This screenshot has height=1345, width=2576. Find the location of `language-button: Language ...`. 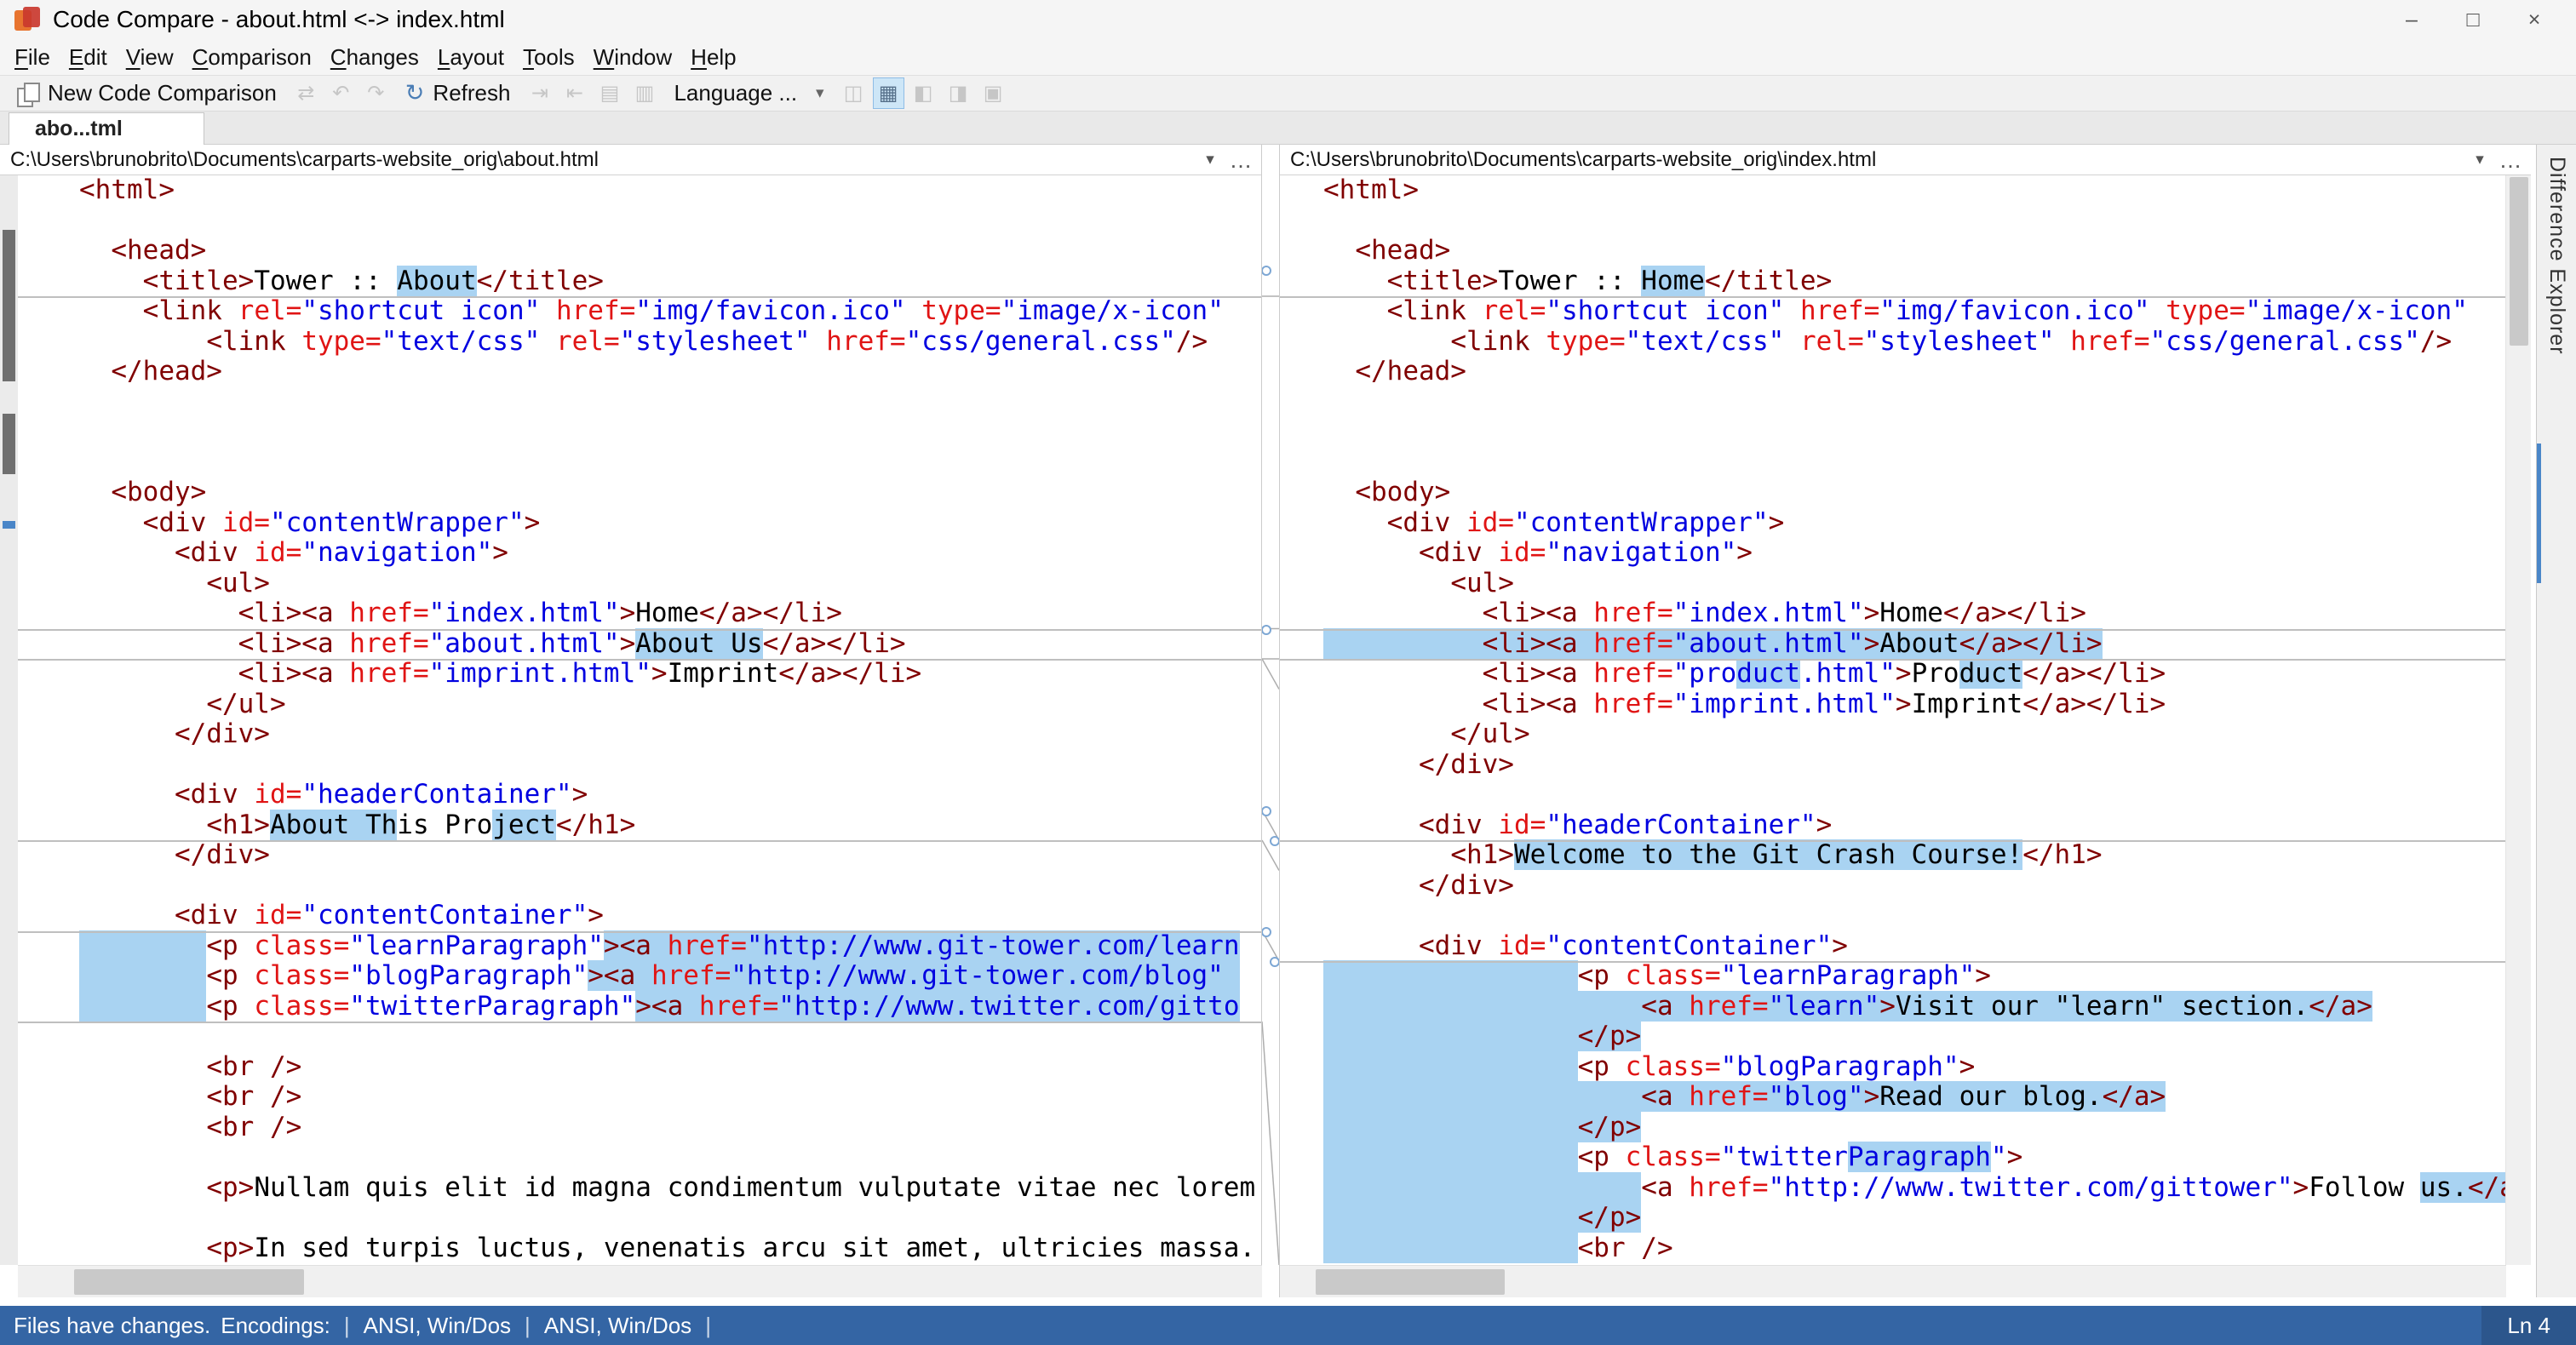

language-button: Language ... is located at coordinates (748, 93).